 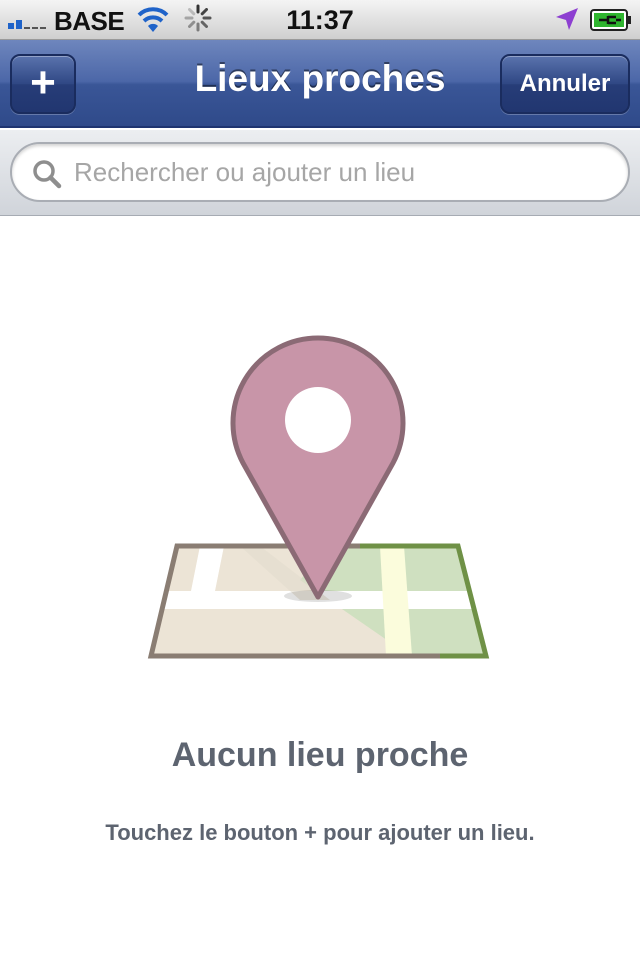 What do you see at coordinates (47, 174) in the screenshot?
I see `search-icon` at bounding box center [47, 174].